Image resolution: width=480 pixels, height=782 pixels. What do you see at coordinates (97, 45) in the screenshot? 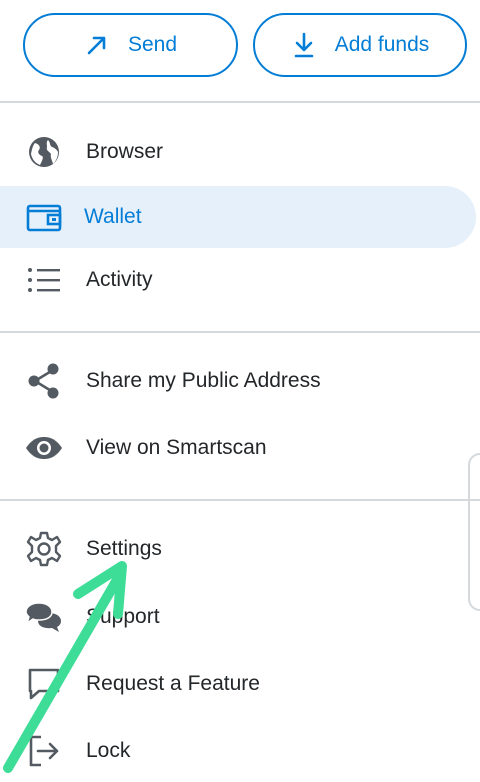
I see `arrow-up-right-icon` at bounding box center [97, 45].